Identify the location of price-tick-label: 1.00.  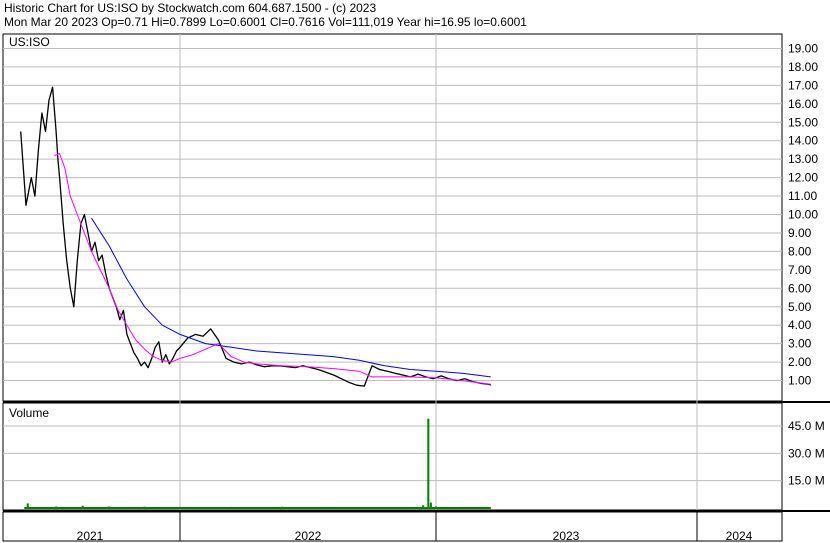
(800, 381).